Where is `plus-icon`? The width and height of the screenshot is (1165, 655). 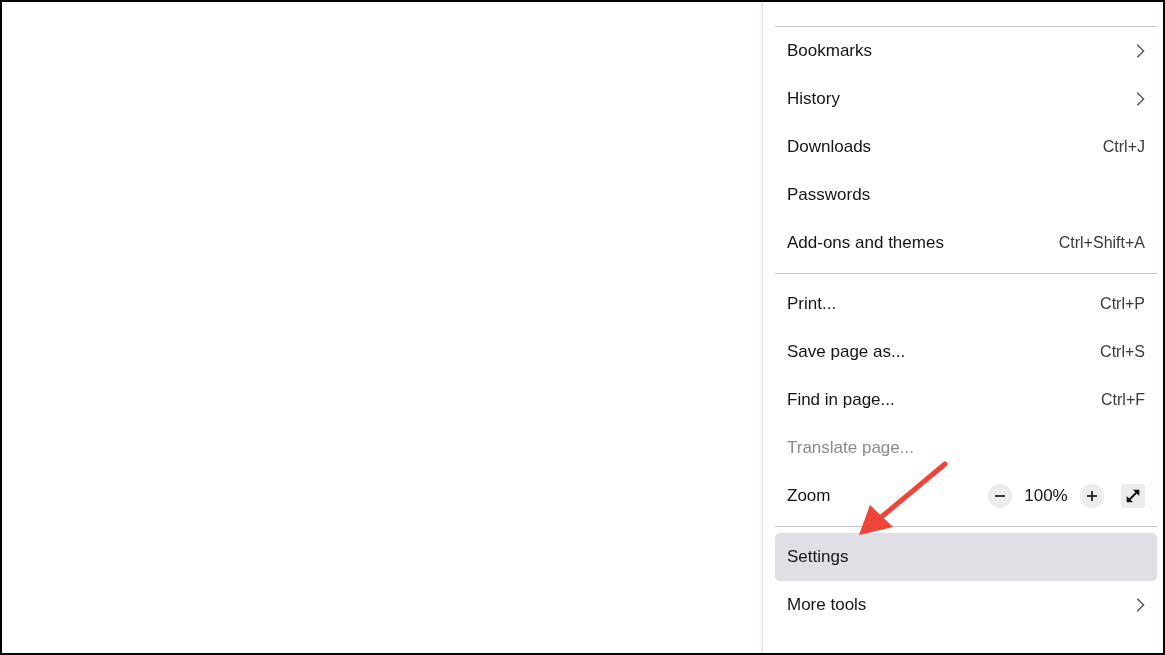
plus-icon is located at coordinates (1092, 496).